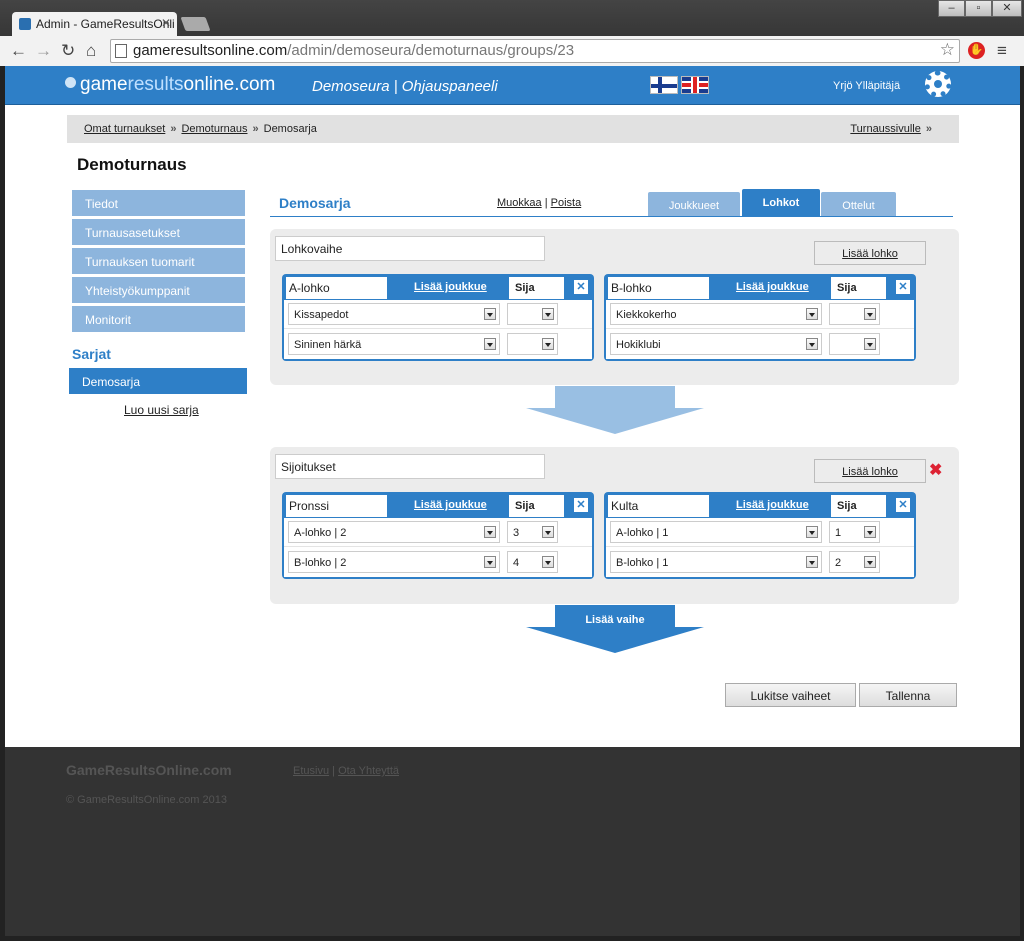 Image resolution: width=1024 pixels, height=941 pixels. Describe the element at coordinates (658, 506) in the screenshot. I see `group-name-input: Kulta` at that location.